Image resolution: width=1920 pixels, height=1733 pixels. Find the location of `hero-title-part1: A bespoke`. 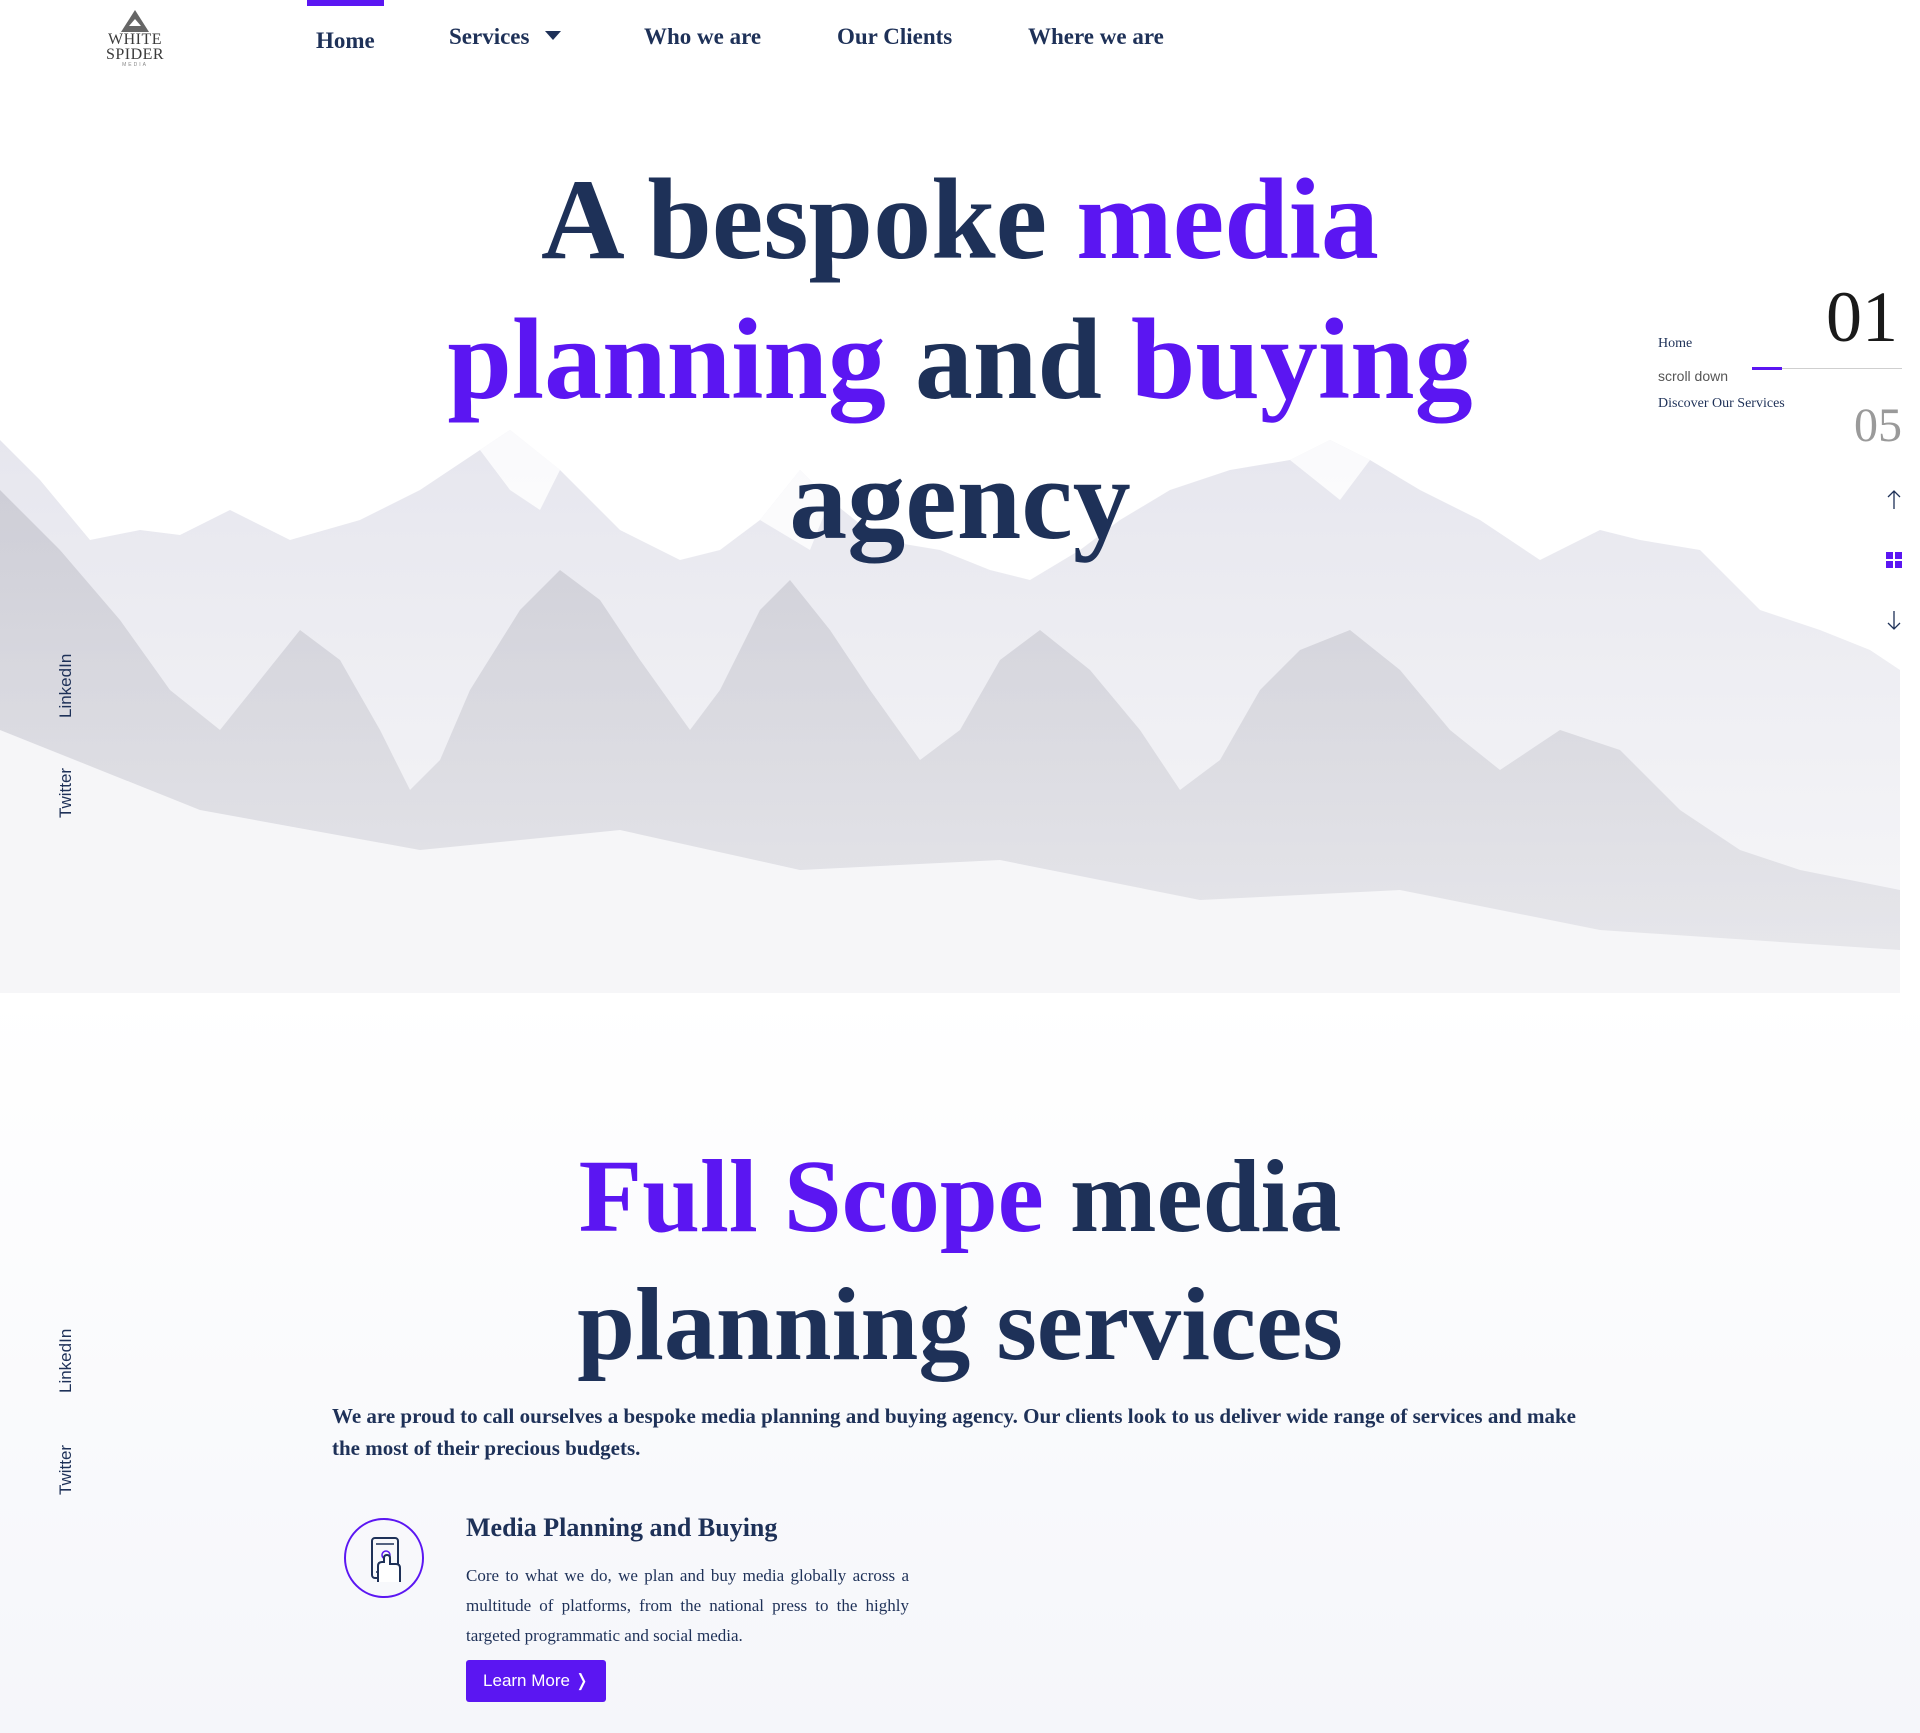

hero-title-part1: A bespoke is located at coordinates (809, 220).